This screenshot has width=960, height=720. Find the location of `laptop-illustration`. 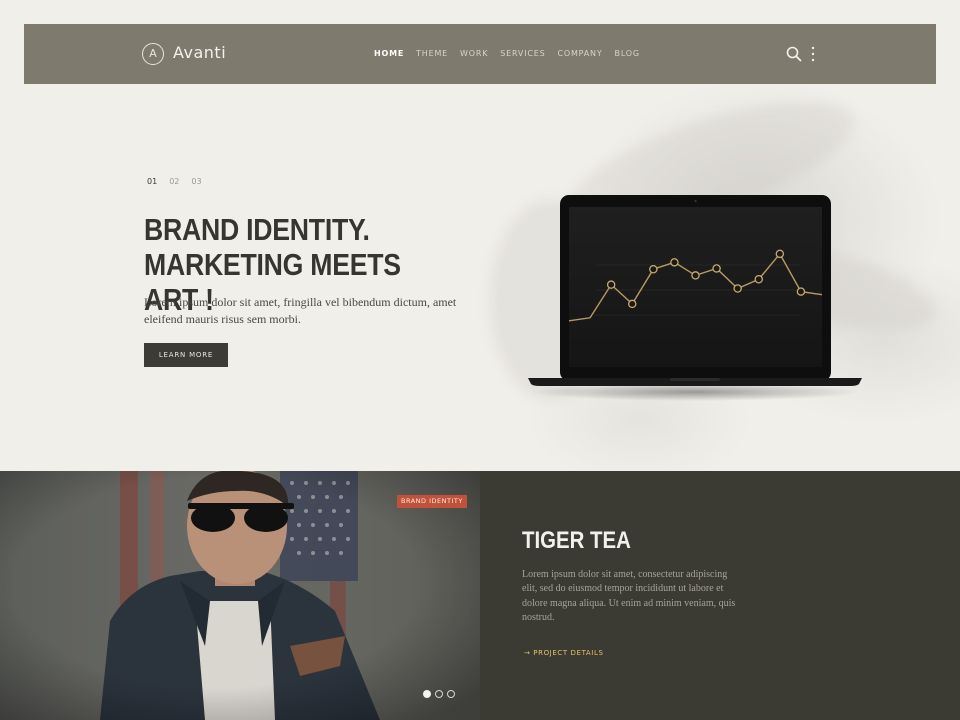

laptop-illustration is located at coordinates (695, 298).